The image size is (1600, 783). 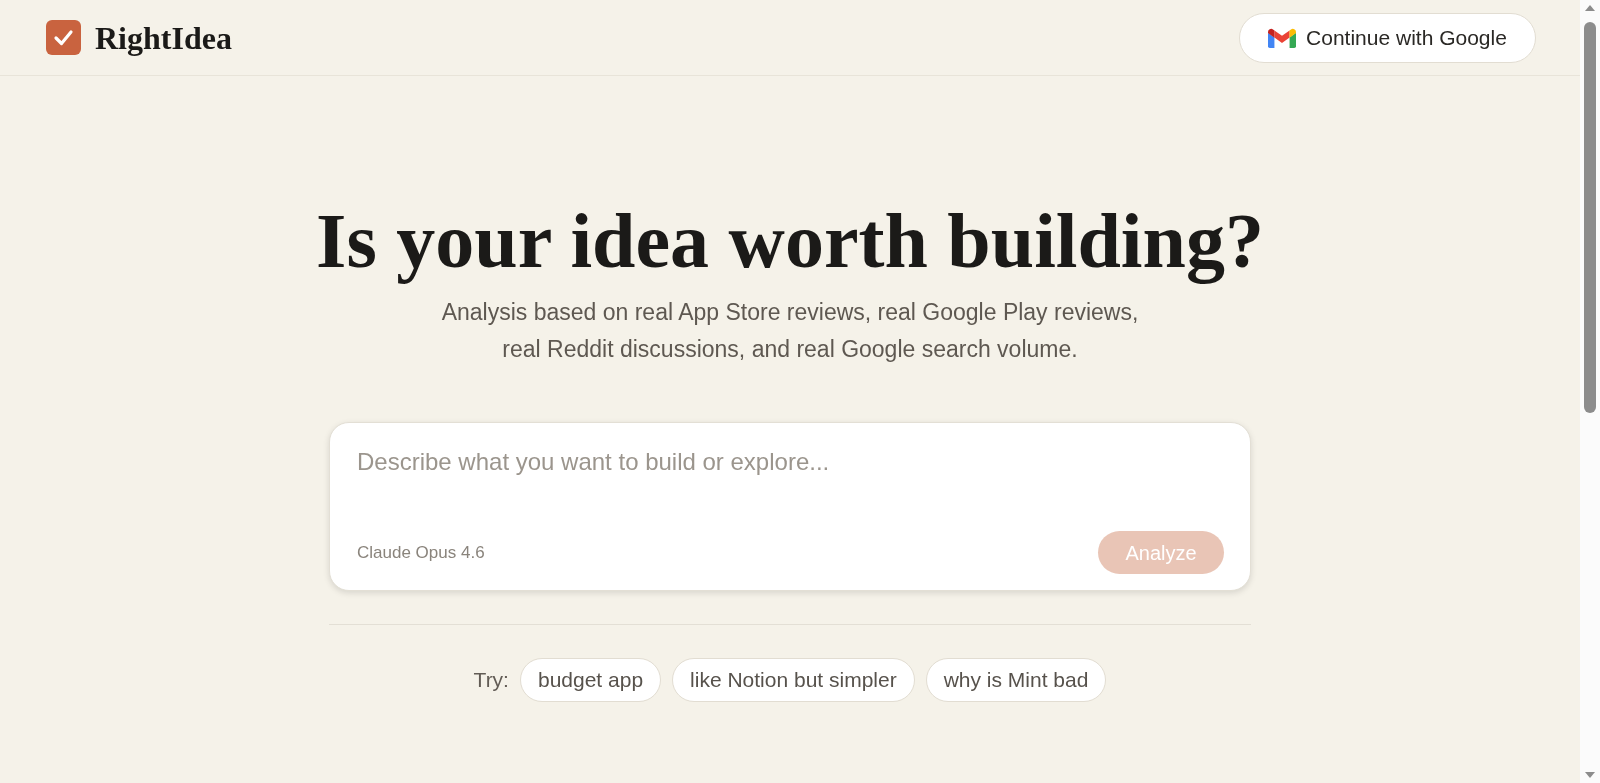 What do you see at coordinates (790, 331) in the screenshot?
I see `subtitle: Analysis based on real App Store reviews, real Google Play reviews, real Reddit discussions, and real Google search volume.` at bounding box center [790, 331].